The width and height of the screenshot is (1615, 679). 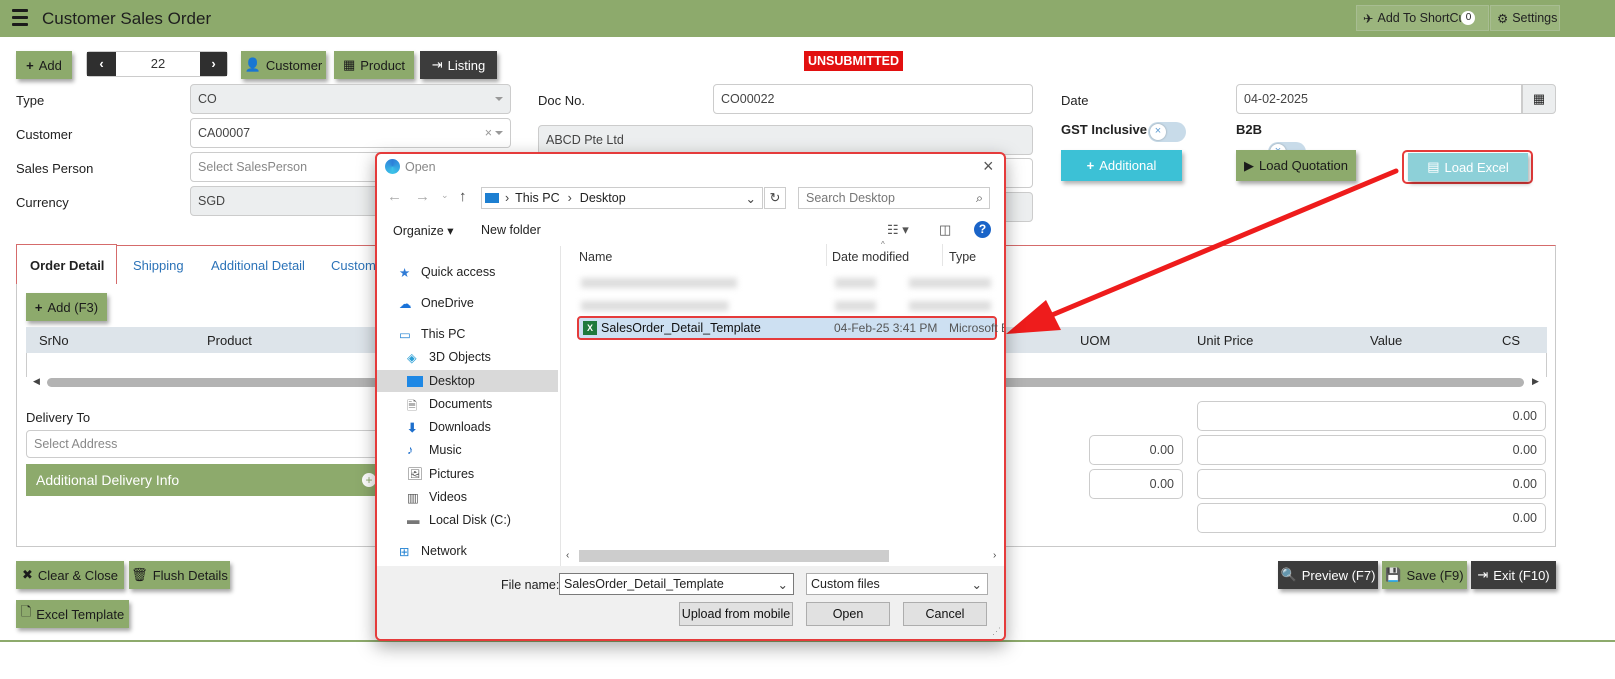 I want to click on nav-desktop: Desktop, so click(x=467, y=381).